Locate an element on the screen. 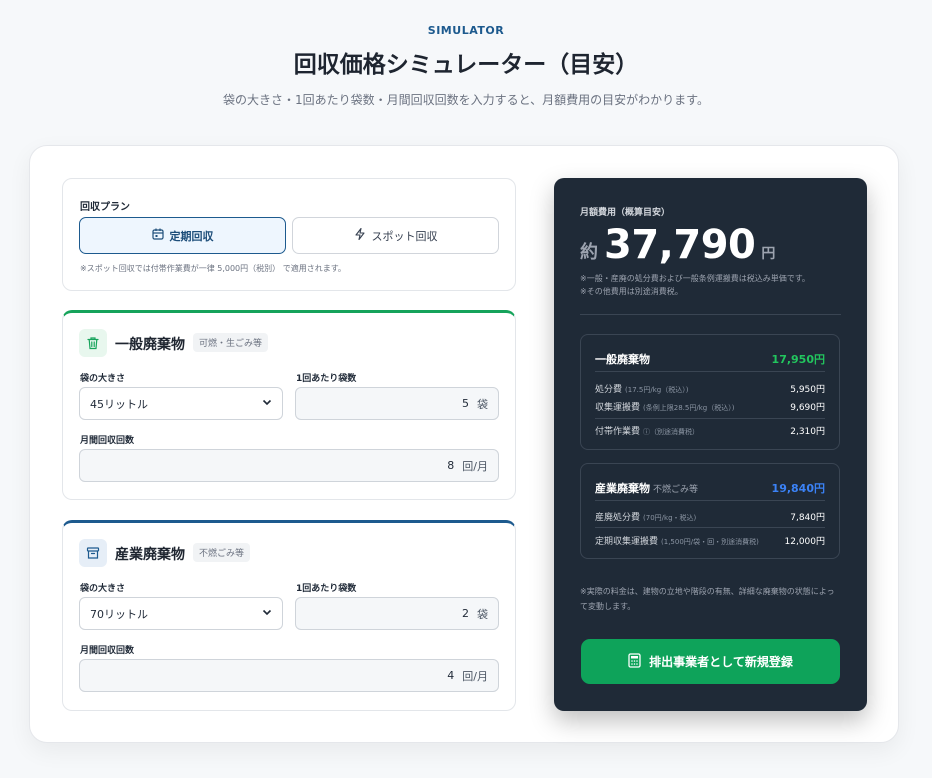 The width and height of the screenshot is (932, 778). breakdown-label: 収集運搬費 is located at coordinates (618, 408).